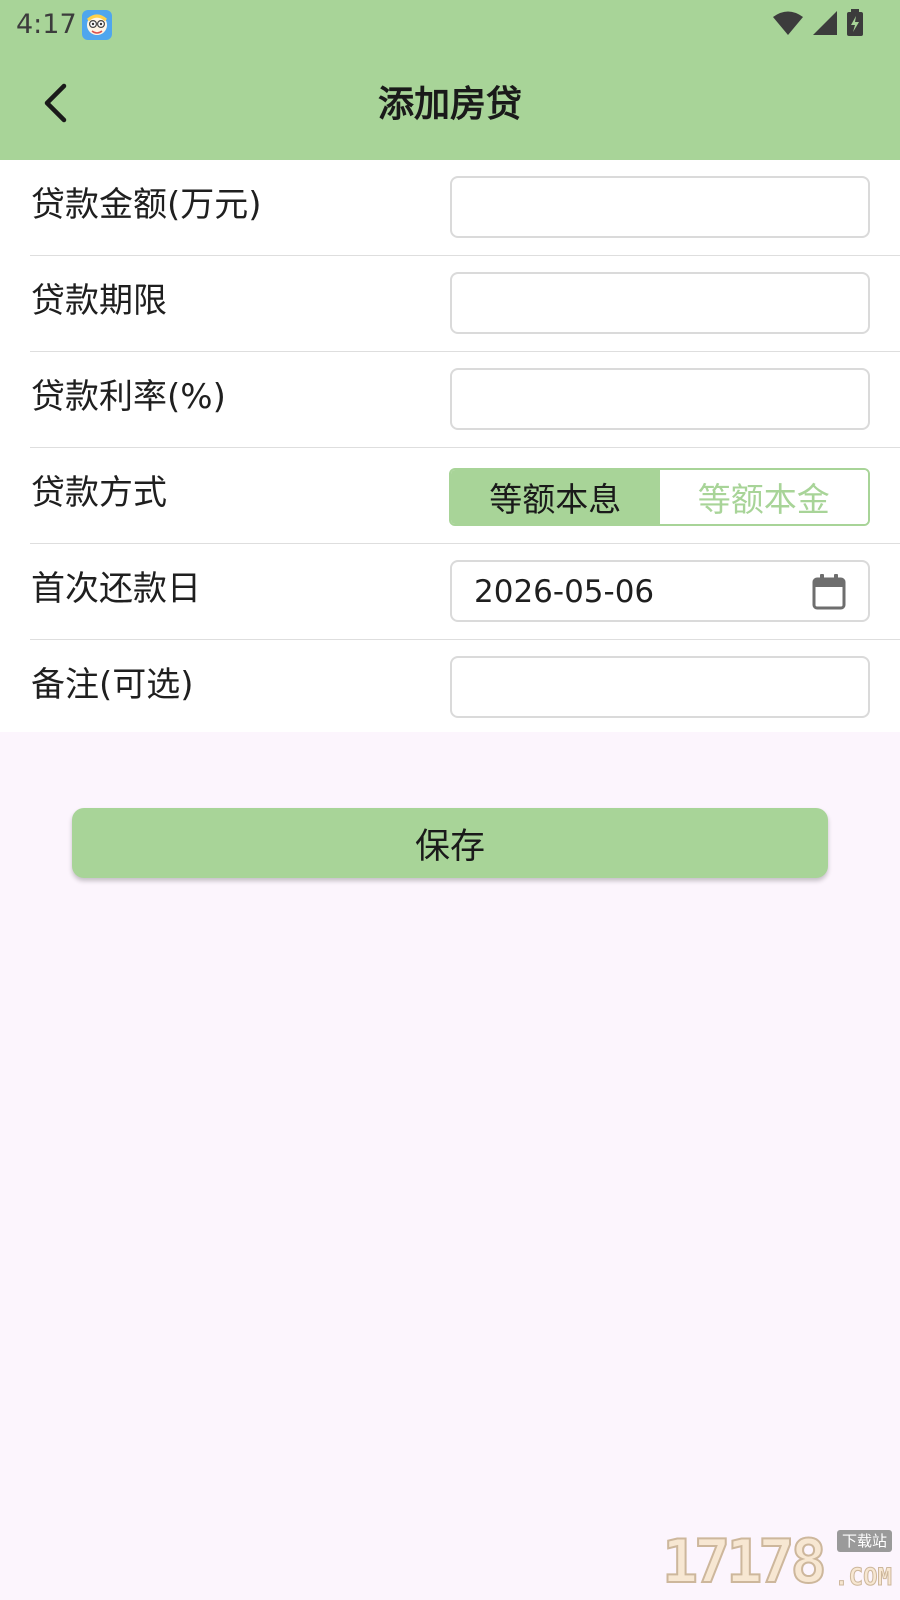 This screenshot has height=1600, width=900. I want to click on loan-amount-row: 贷款金额(万元), so click(465, 208).